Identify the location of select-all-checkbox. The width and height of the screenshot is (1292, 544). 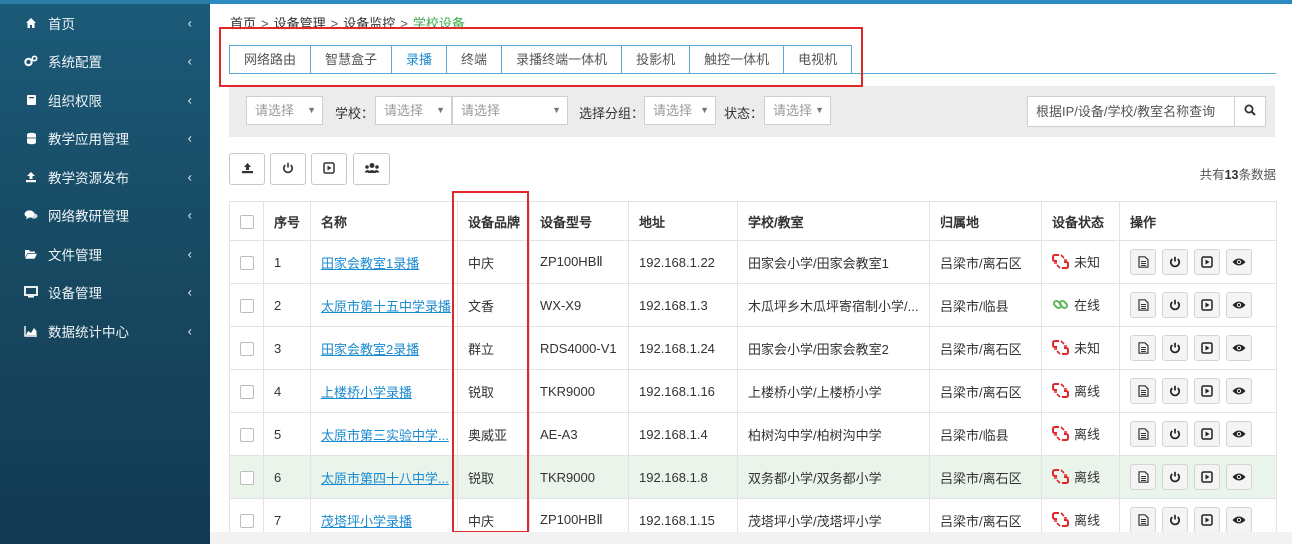
(247, 221).